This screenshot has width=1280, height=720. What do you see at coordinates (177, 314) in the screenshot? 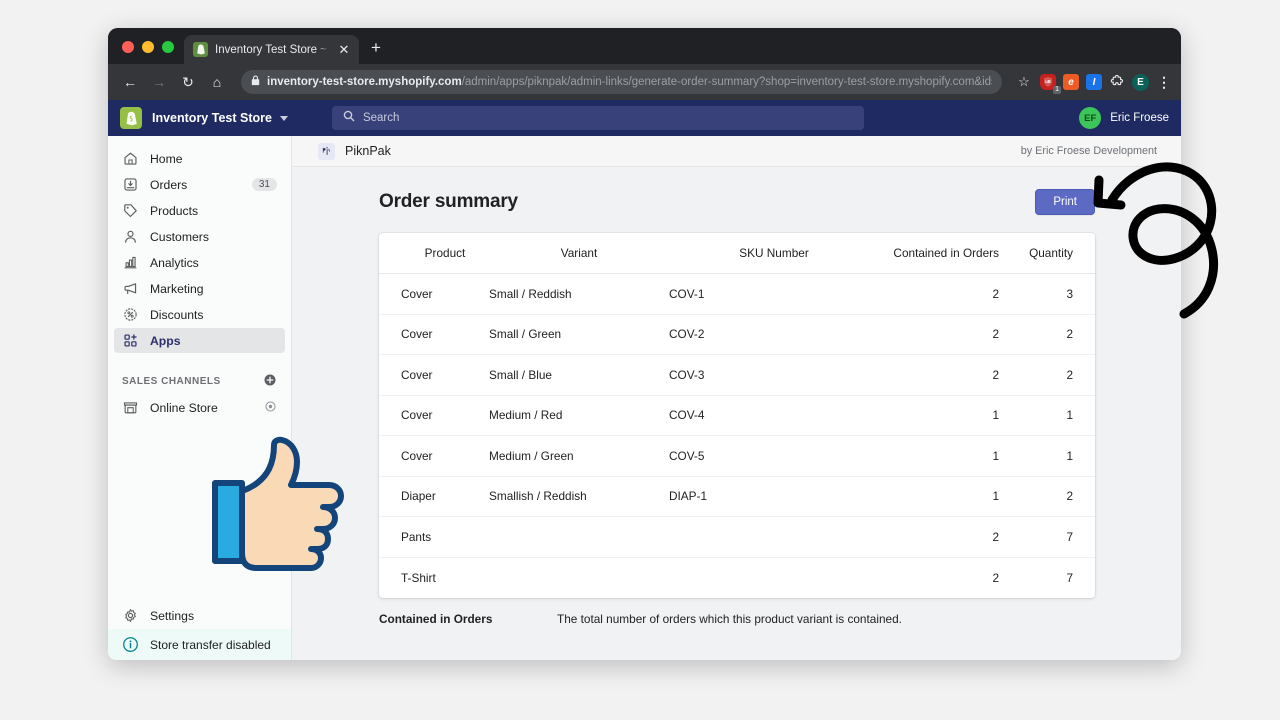
I see `sidebar-item-label: Discounts` at bounding box center [177, 314].